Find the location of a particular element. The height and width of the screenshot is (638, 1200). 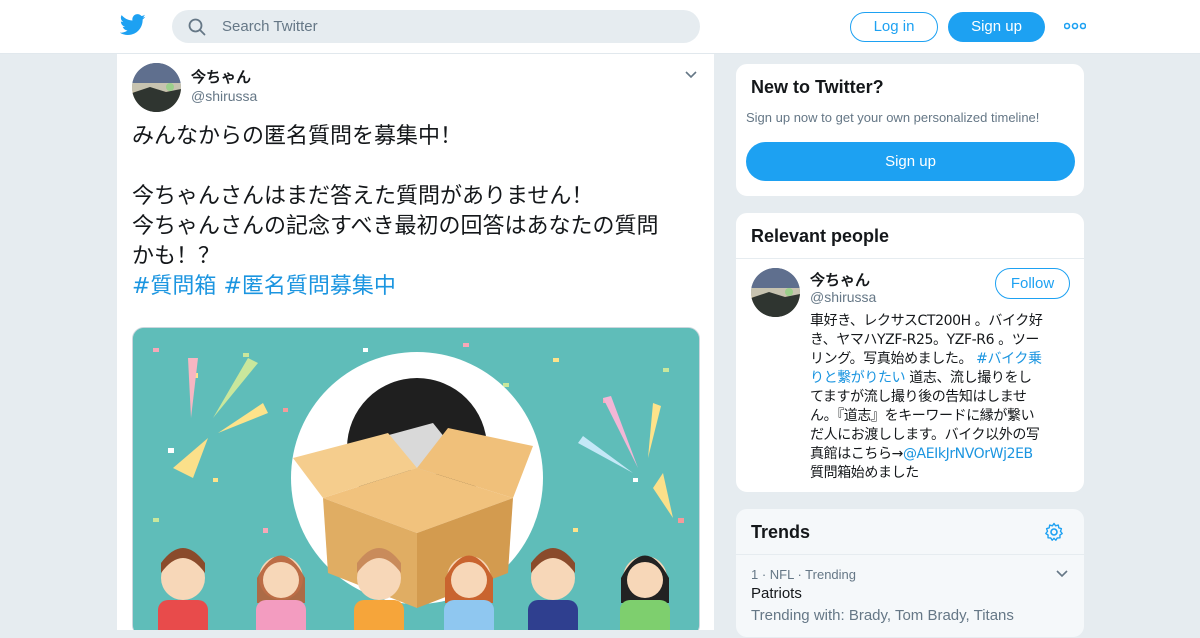

person-name: 今ちゃん is located at coordinates (840, 279).